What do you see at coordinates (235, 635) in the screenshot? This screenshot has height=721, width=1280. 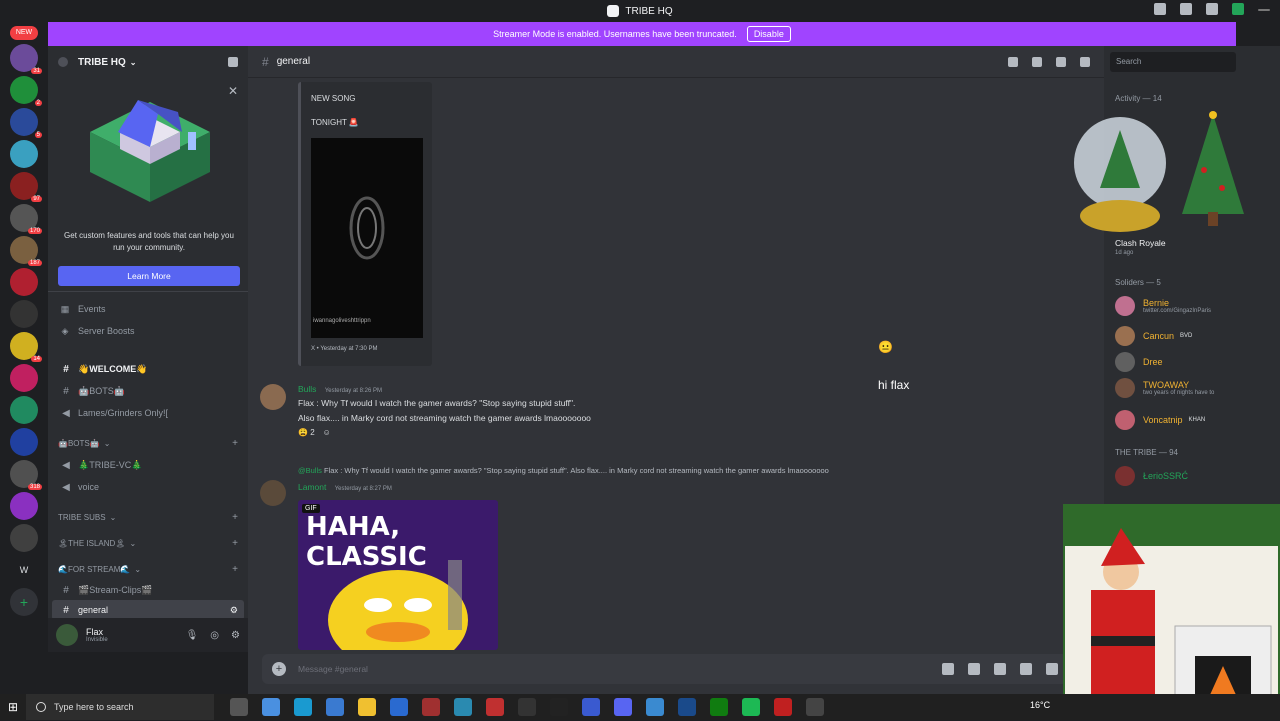 I see `gear-icon: ⚙` at bounding box center [235, 635].